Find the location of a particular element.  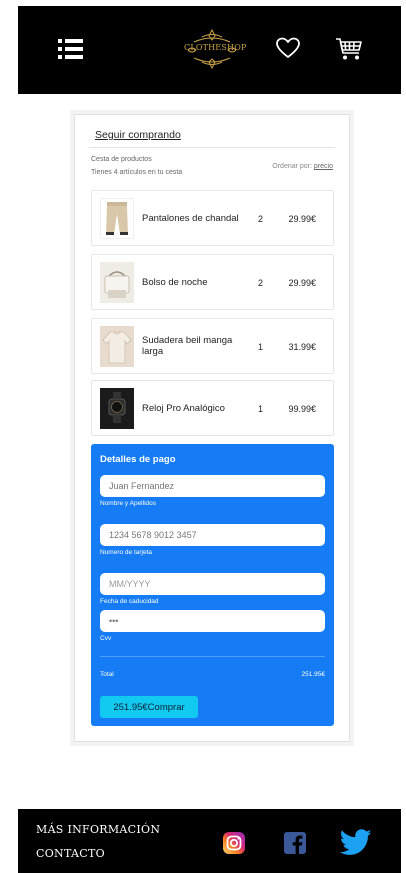

contact-link: CONTACTO is located at coordinates (70, 853).